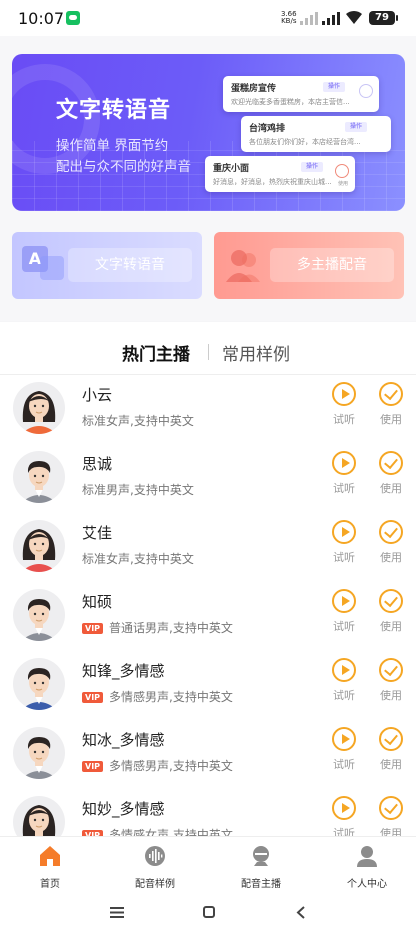 The width and height of the screenshot is (416, 934). Describe the element at coordinates (354, 17) in the screenshot. I see `wifi-icon` at that location.